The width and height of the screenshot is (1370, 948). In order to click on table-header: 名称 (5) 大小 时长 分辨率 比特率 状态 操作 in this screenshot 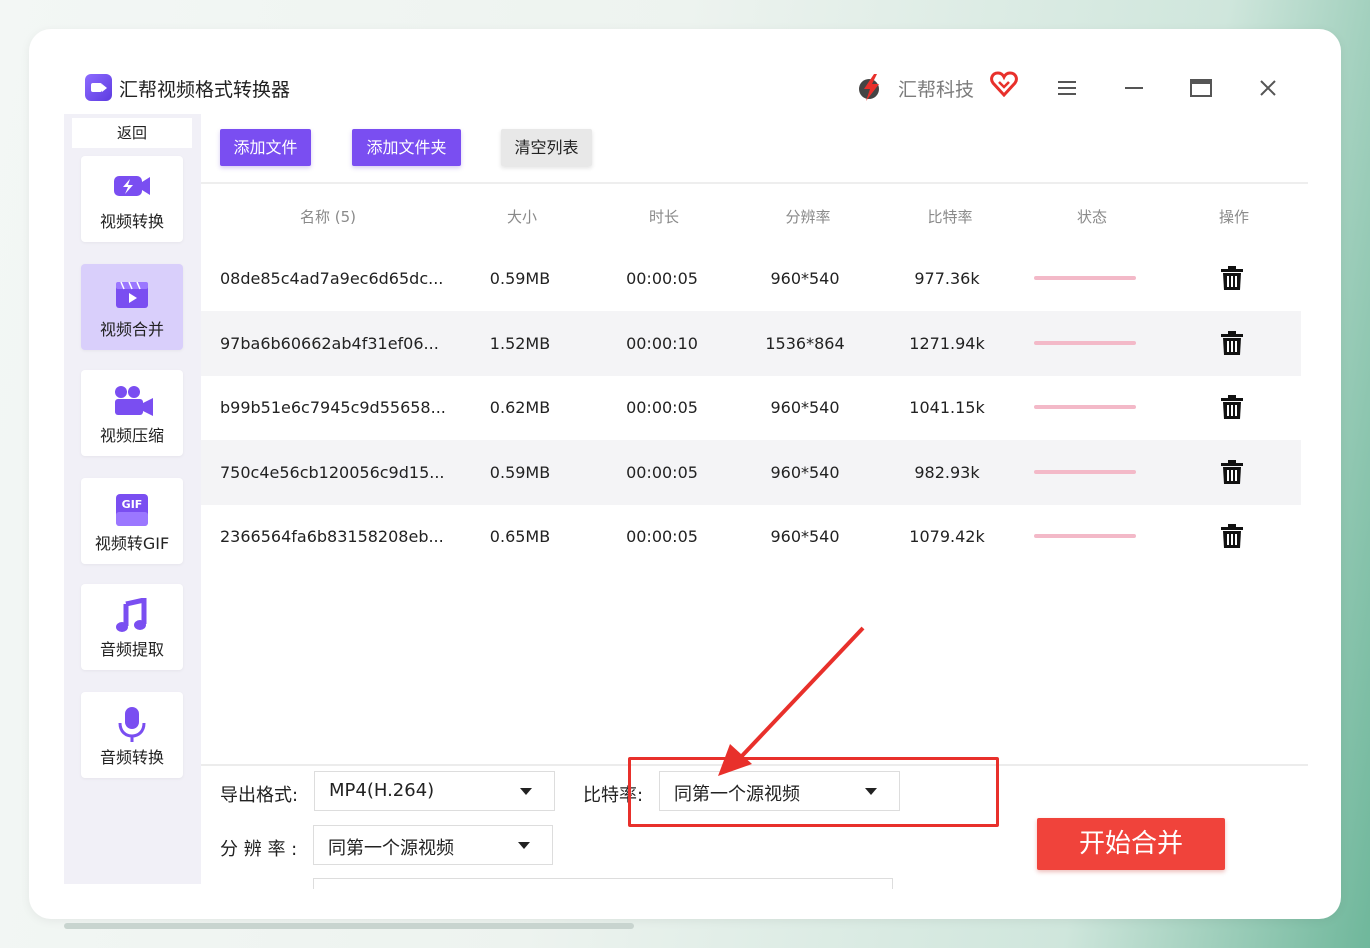, I will do `click(751, 217)`.